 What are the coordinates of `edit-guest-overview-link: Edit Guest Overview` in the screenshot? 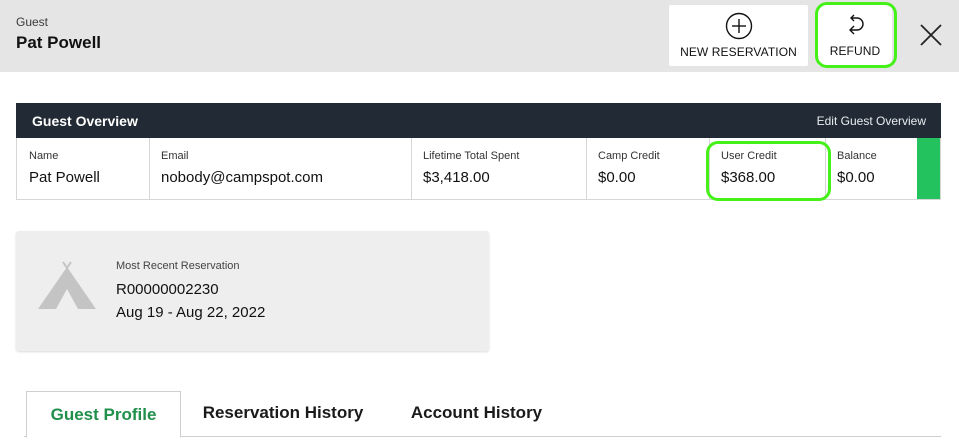 It's located at (871, 121).